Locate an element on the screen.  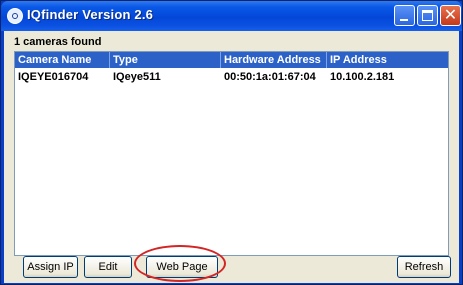
column-header-hardware-address: Hardware Address is located at coordinates (274, 60).